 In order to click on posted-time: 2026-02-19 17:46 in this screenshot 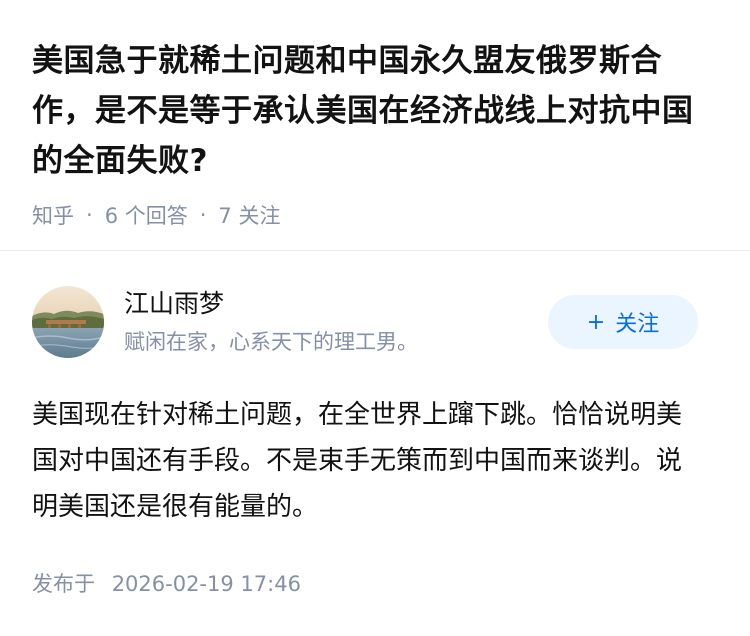, I will do `click(206, 584)`.